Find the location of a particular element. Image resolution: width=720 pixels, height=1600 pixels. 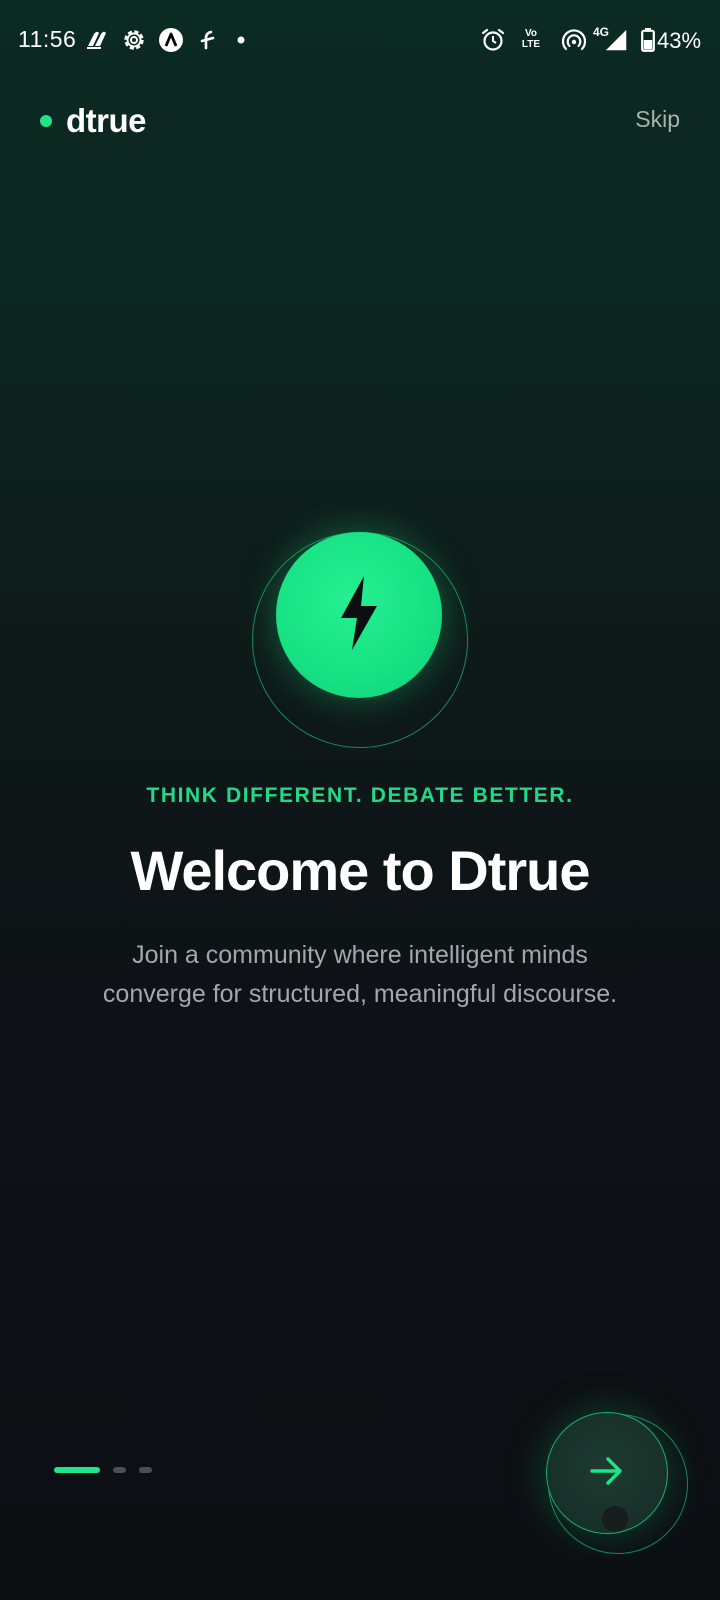

stylus-icon is located at coordinates (97, 40).